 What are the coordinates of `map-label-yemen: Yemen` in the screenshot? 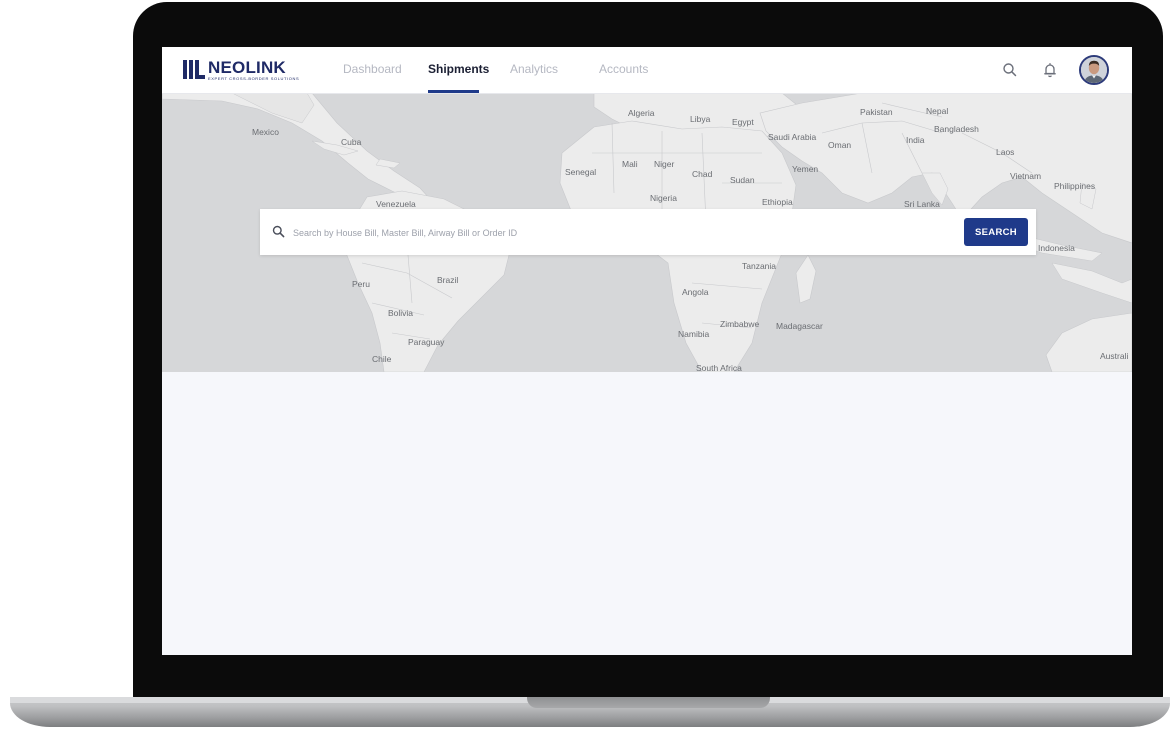 It's located at (805, 169).